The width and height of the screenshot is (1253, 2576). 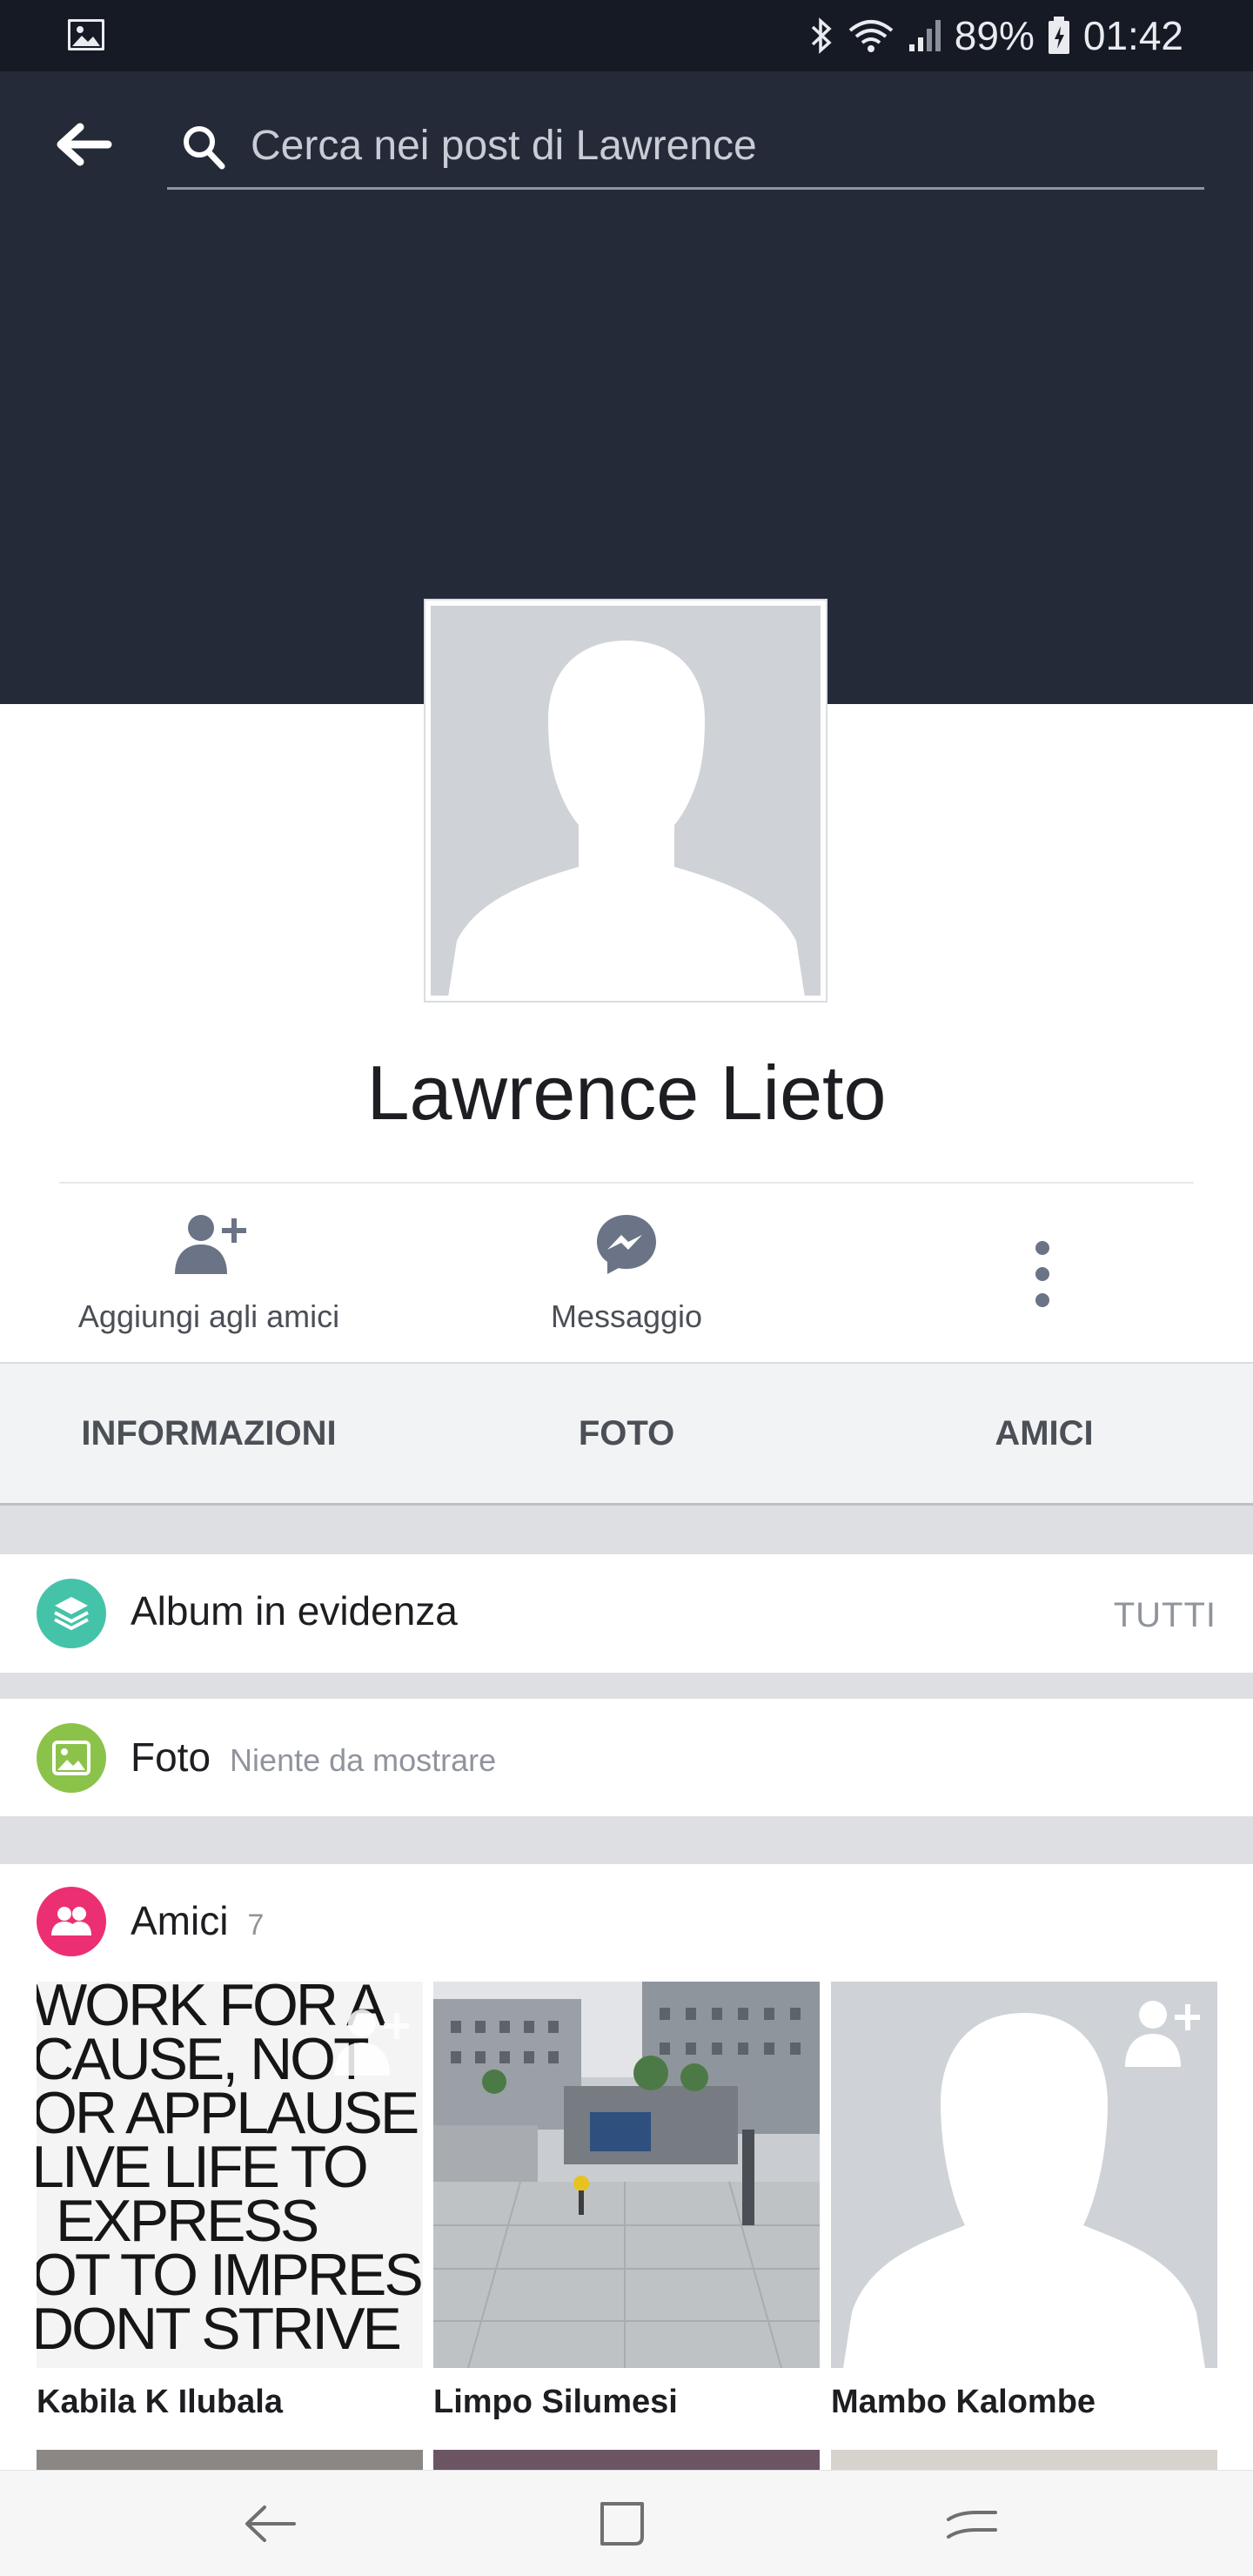 What do you see at coordinates (626, 1244) in the screenshot?
I see `messenger-icon` at bounding box center [626, 1244].